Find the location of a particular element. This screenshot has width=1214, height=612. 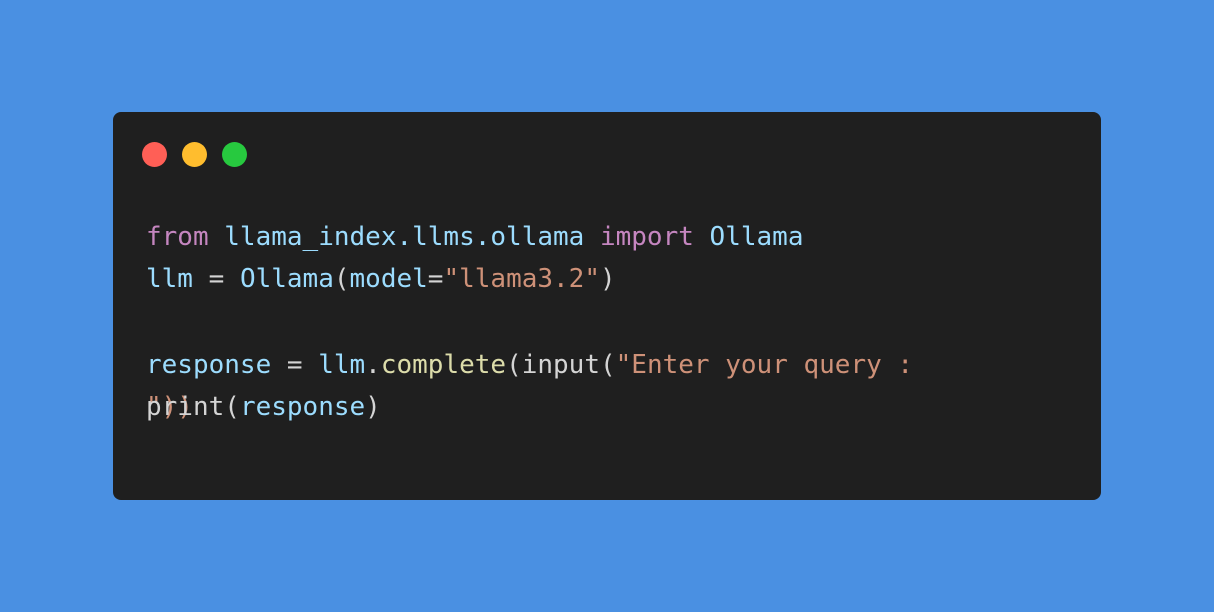

string-literal: "Enter your query : is located at coordinates (764, 365).